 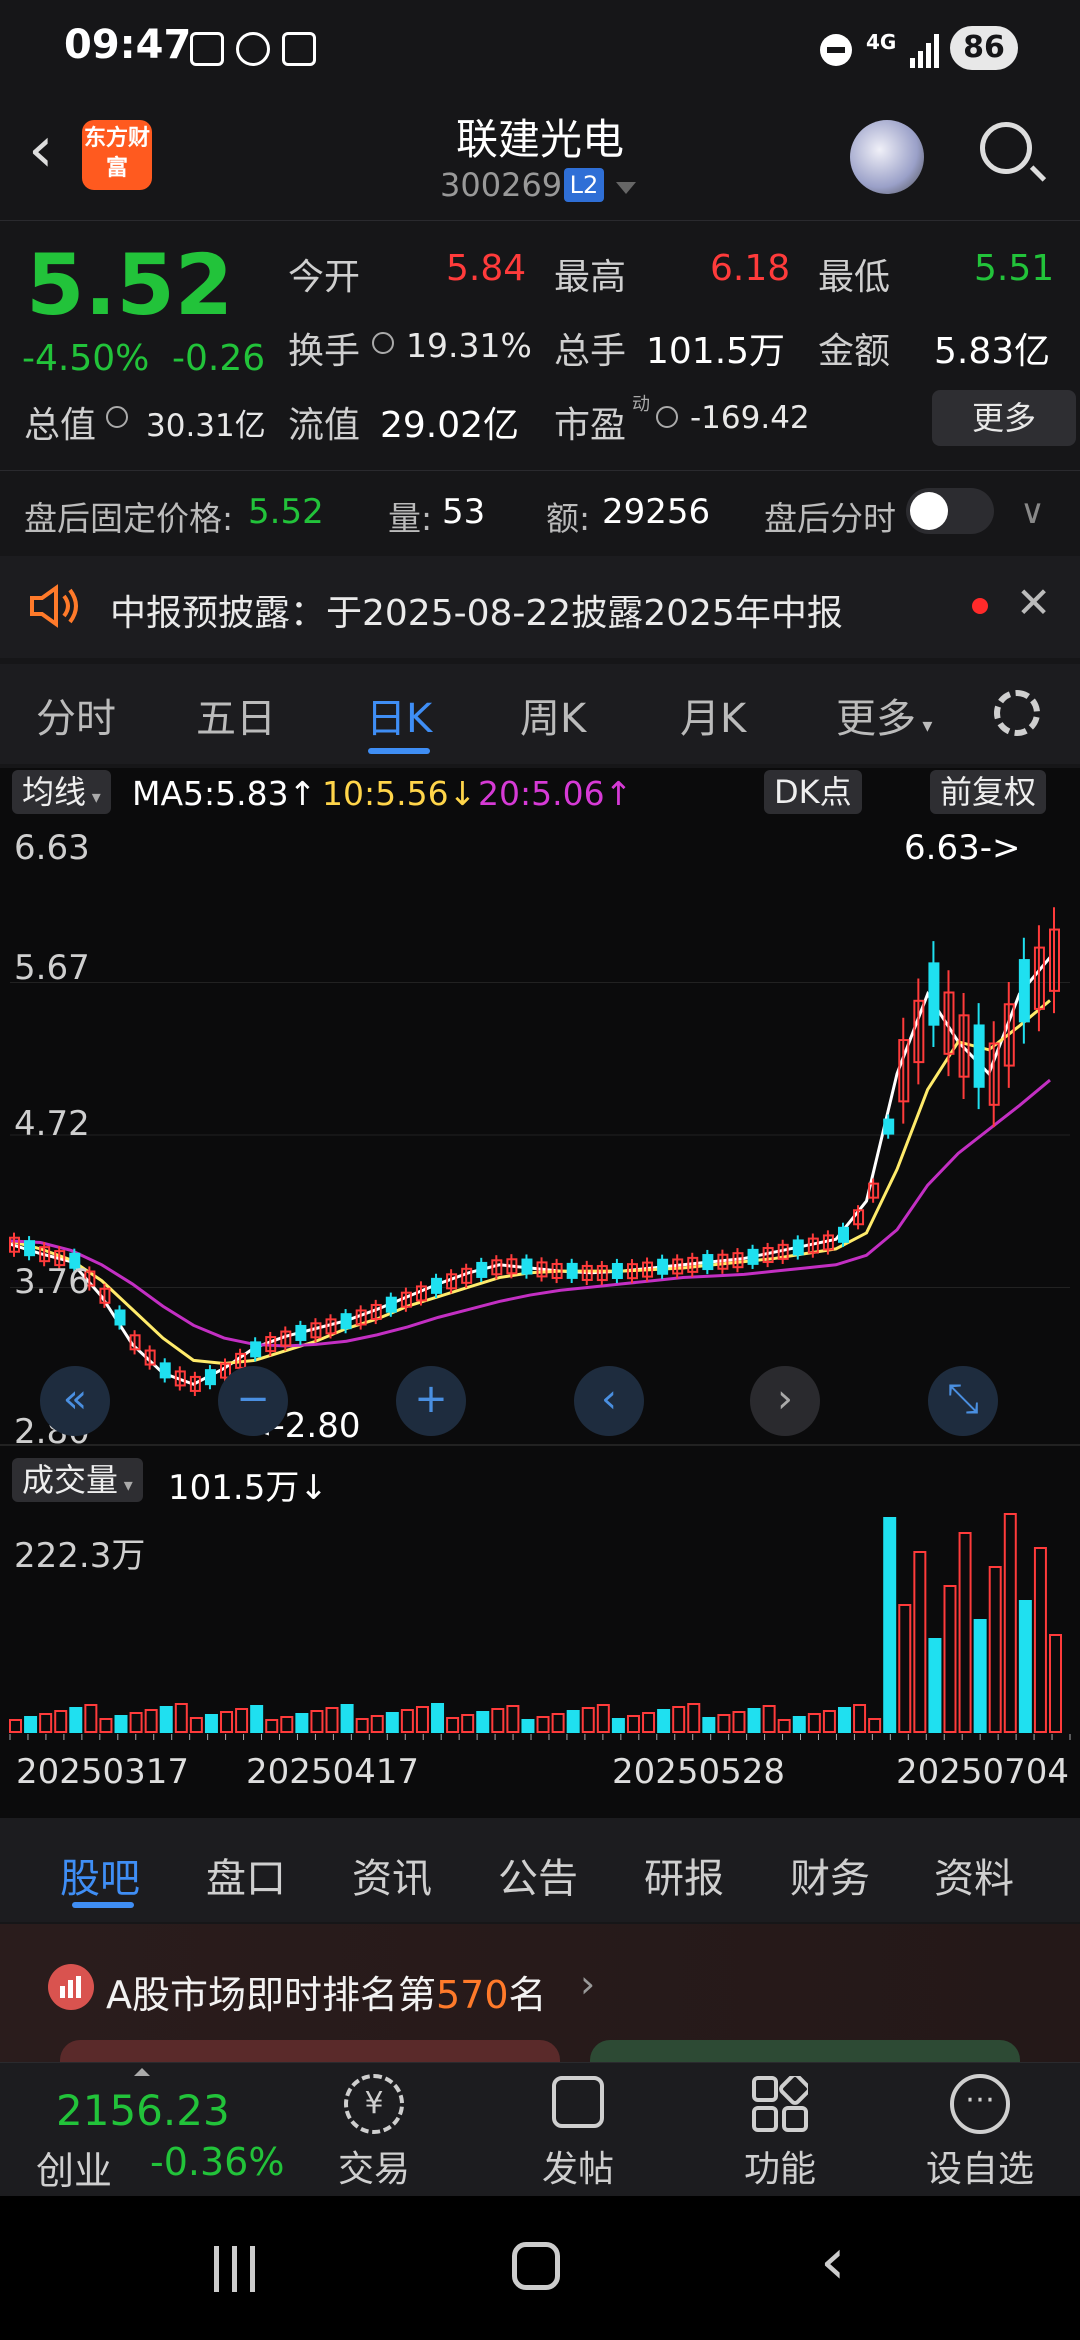 I want to click on tab-guba: 股吧, so click(x=100, y=1875).